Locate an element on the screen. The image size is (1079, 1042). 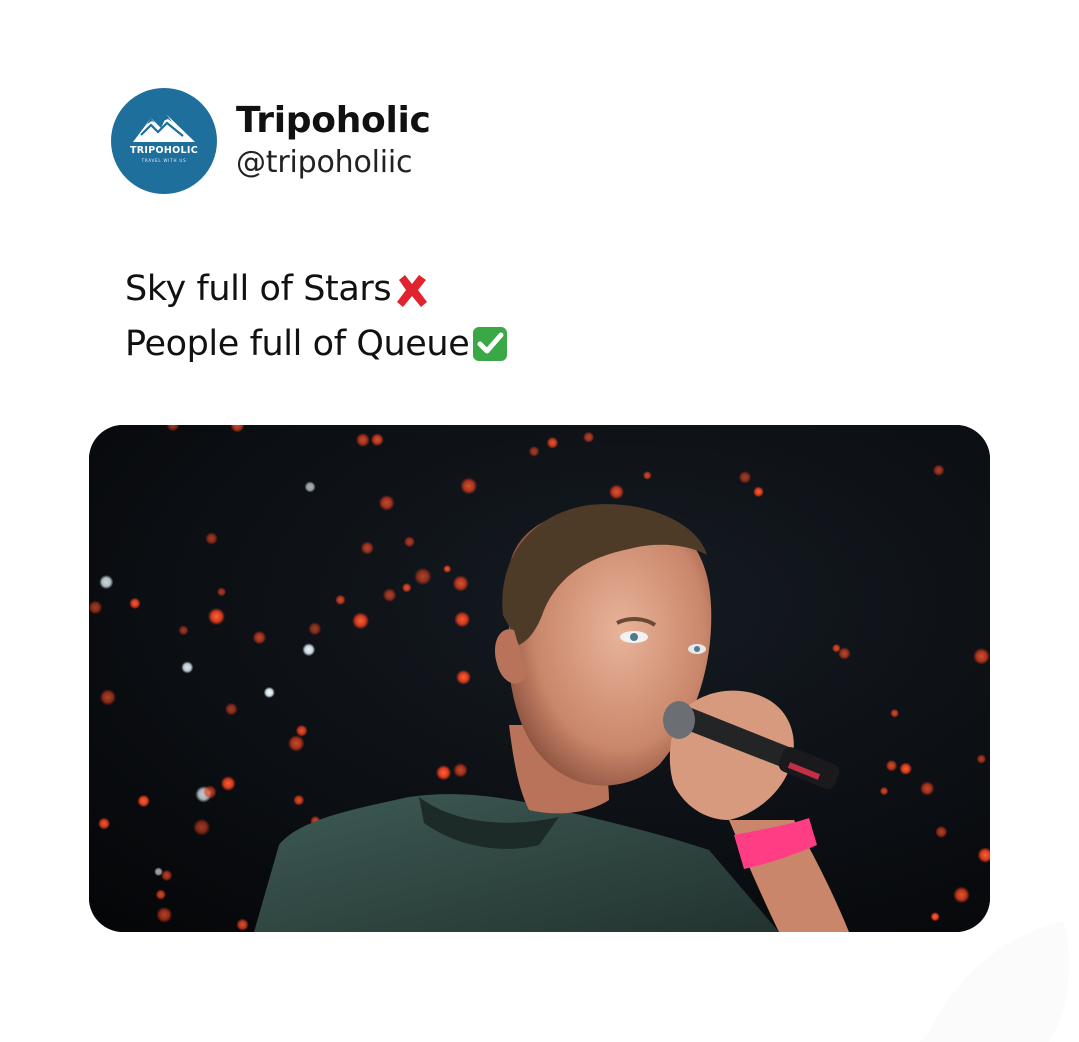
mountain-logo-icon is located at coordinates (164, 128).